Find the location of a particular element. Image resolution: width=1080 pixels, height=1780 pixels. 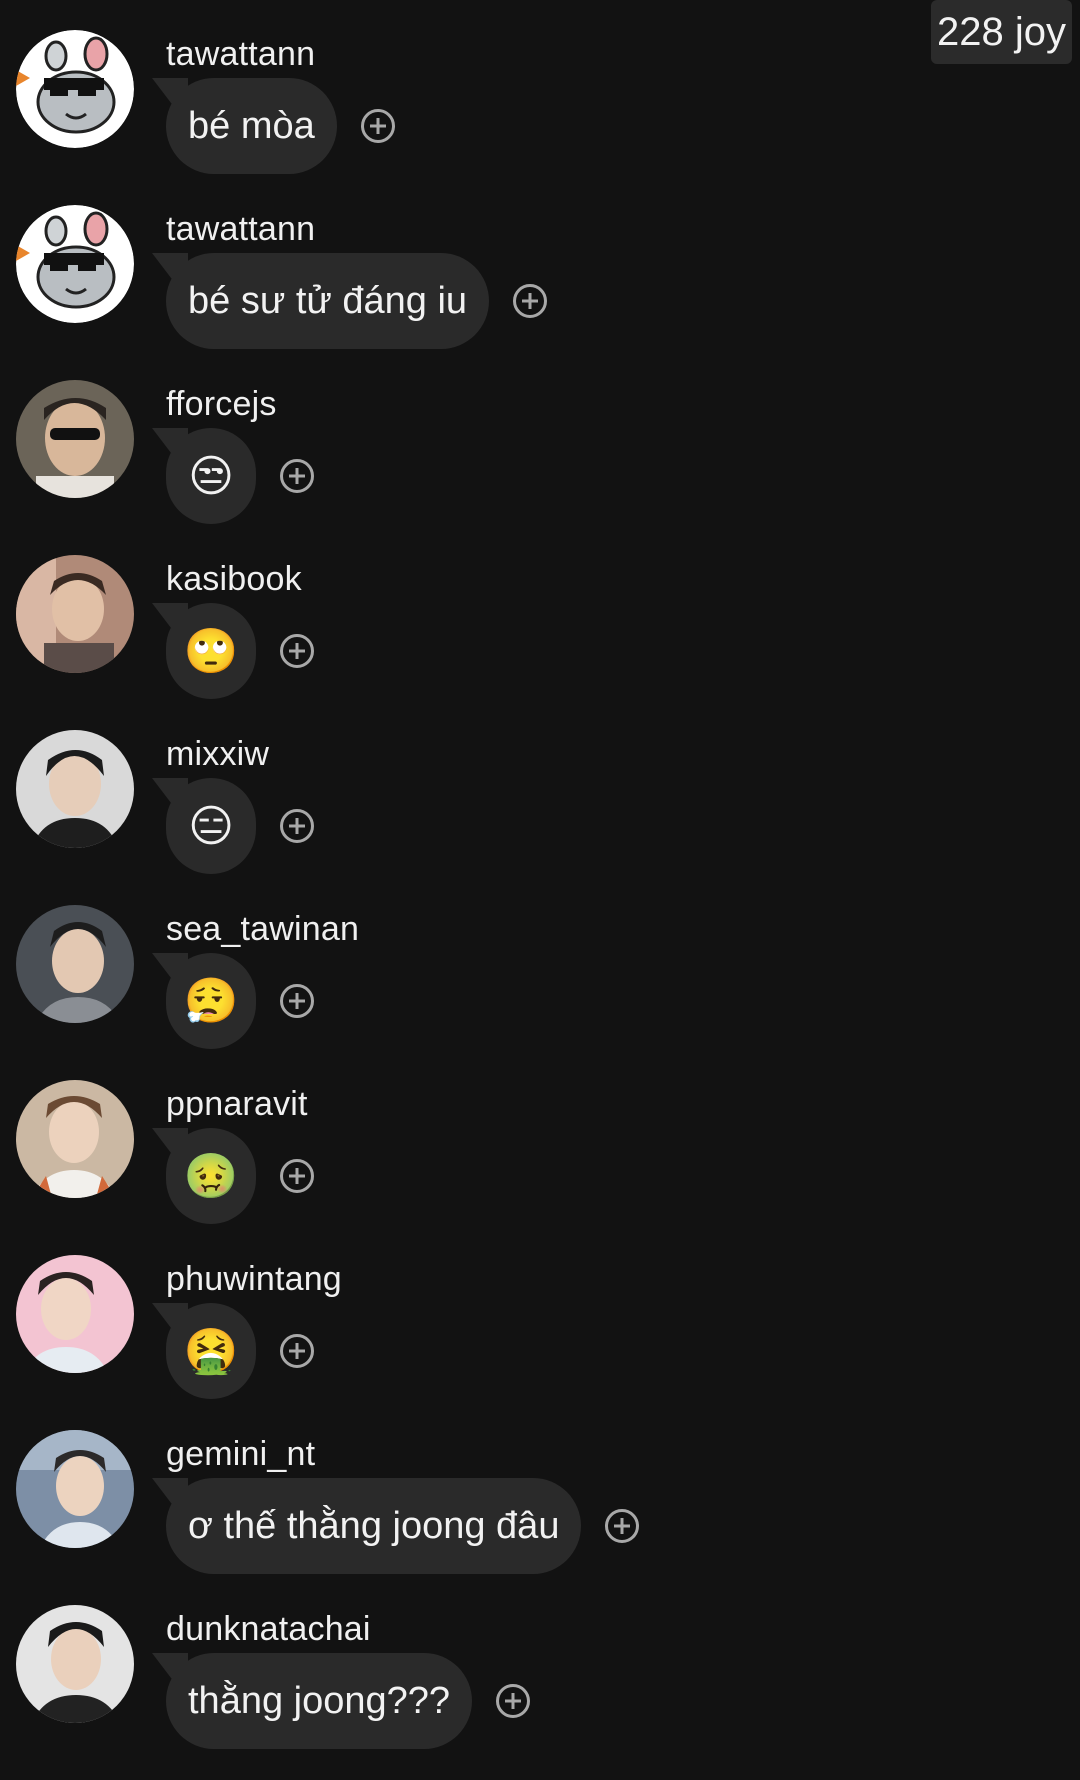

comment-text: thằng joong??? is located at coordinates (319, 1700).